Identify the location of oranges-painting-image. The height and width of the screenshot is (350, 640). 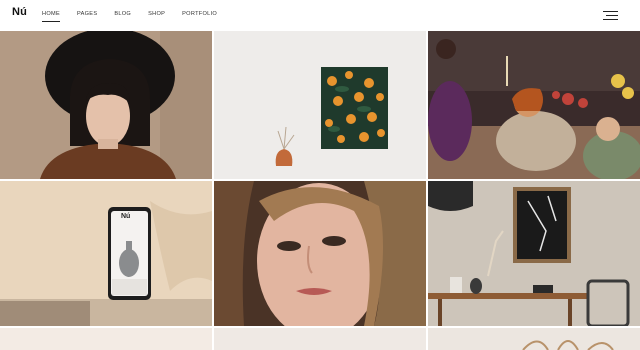
(320, 105).